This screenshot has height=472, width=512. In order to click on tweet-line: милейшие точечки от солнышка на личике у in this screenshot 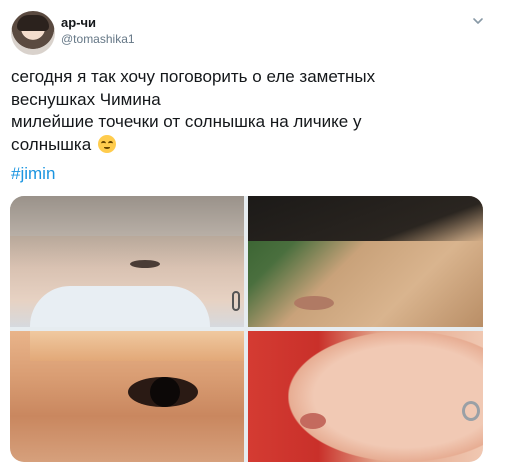, I will do `click(186, 121)`.